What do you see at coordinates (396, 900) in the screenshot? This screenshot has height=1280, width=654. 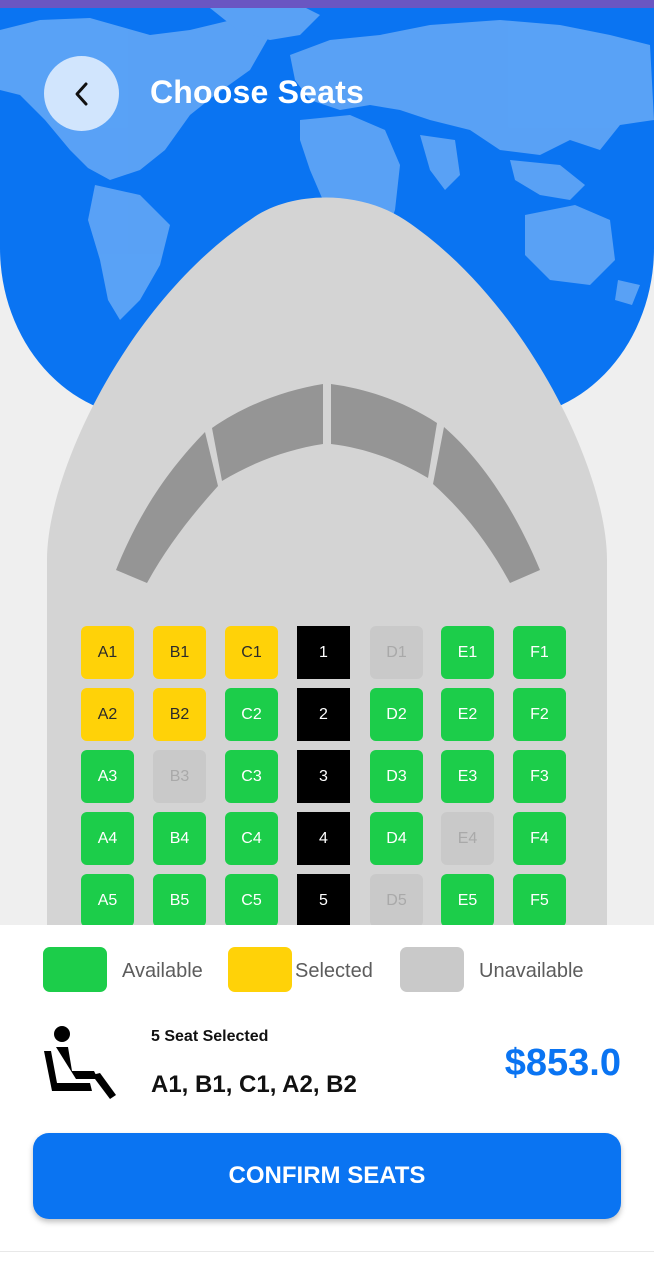 I see `seat-d5: D5` at bounding box center [396, 900].